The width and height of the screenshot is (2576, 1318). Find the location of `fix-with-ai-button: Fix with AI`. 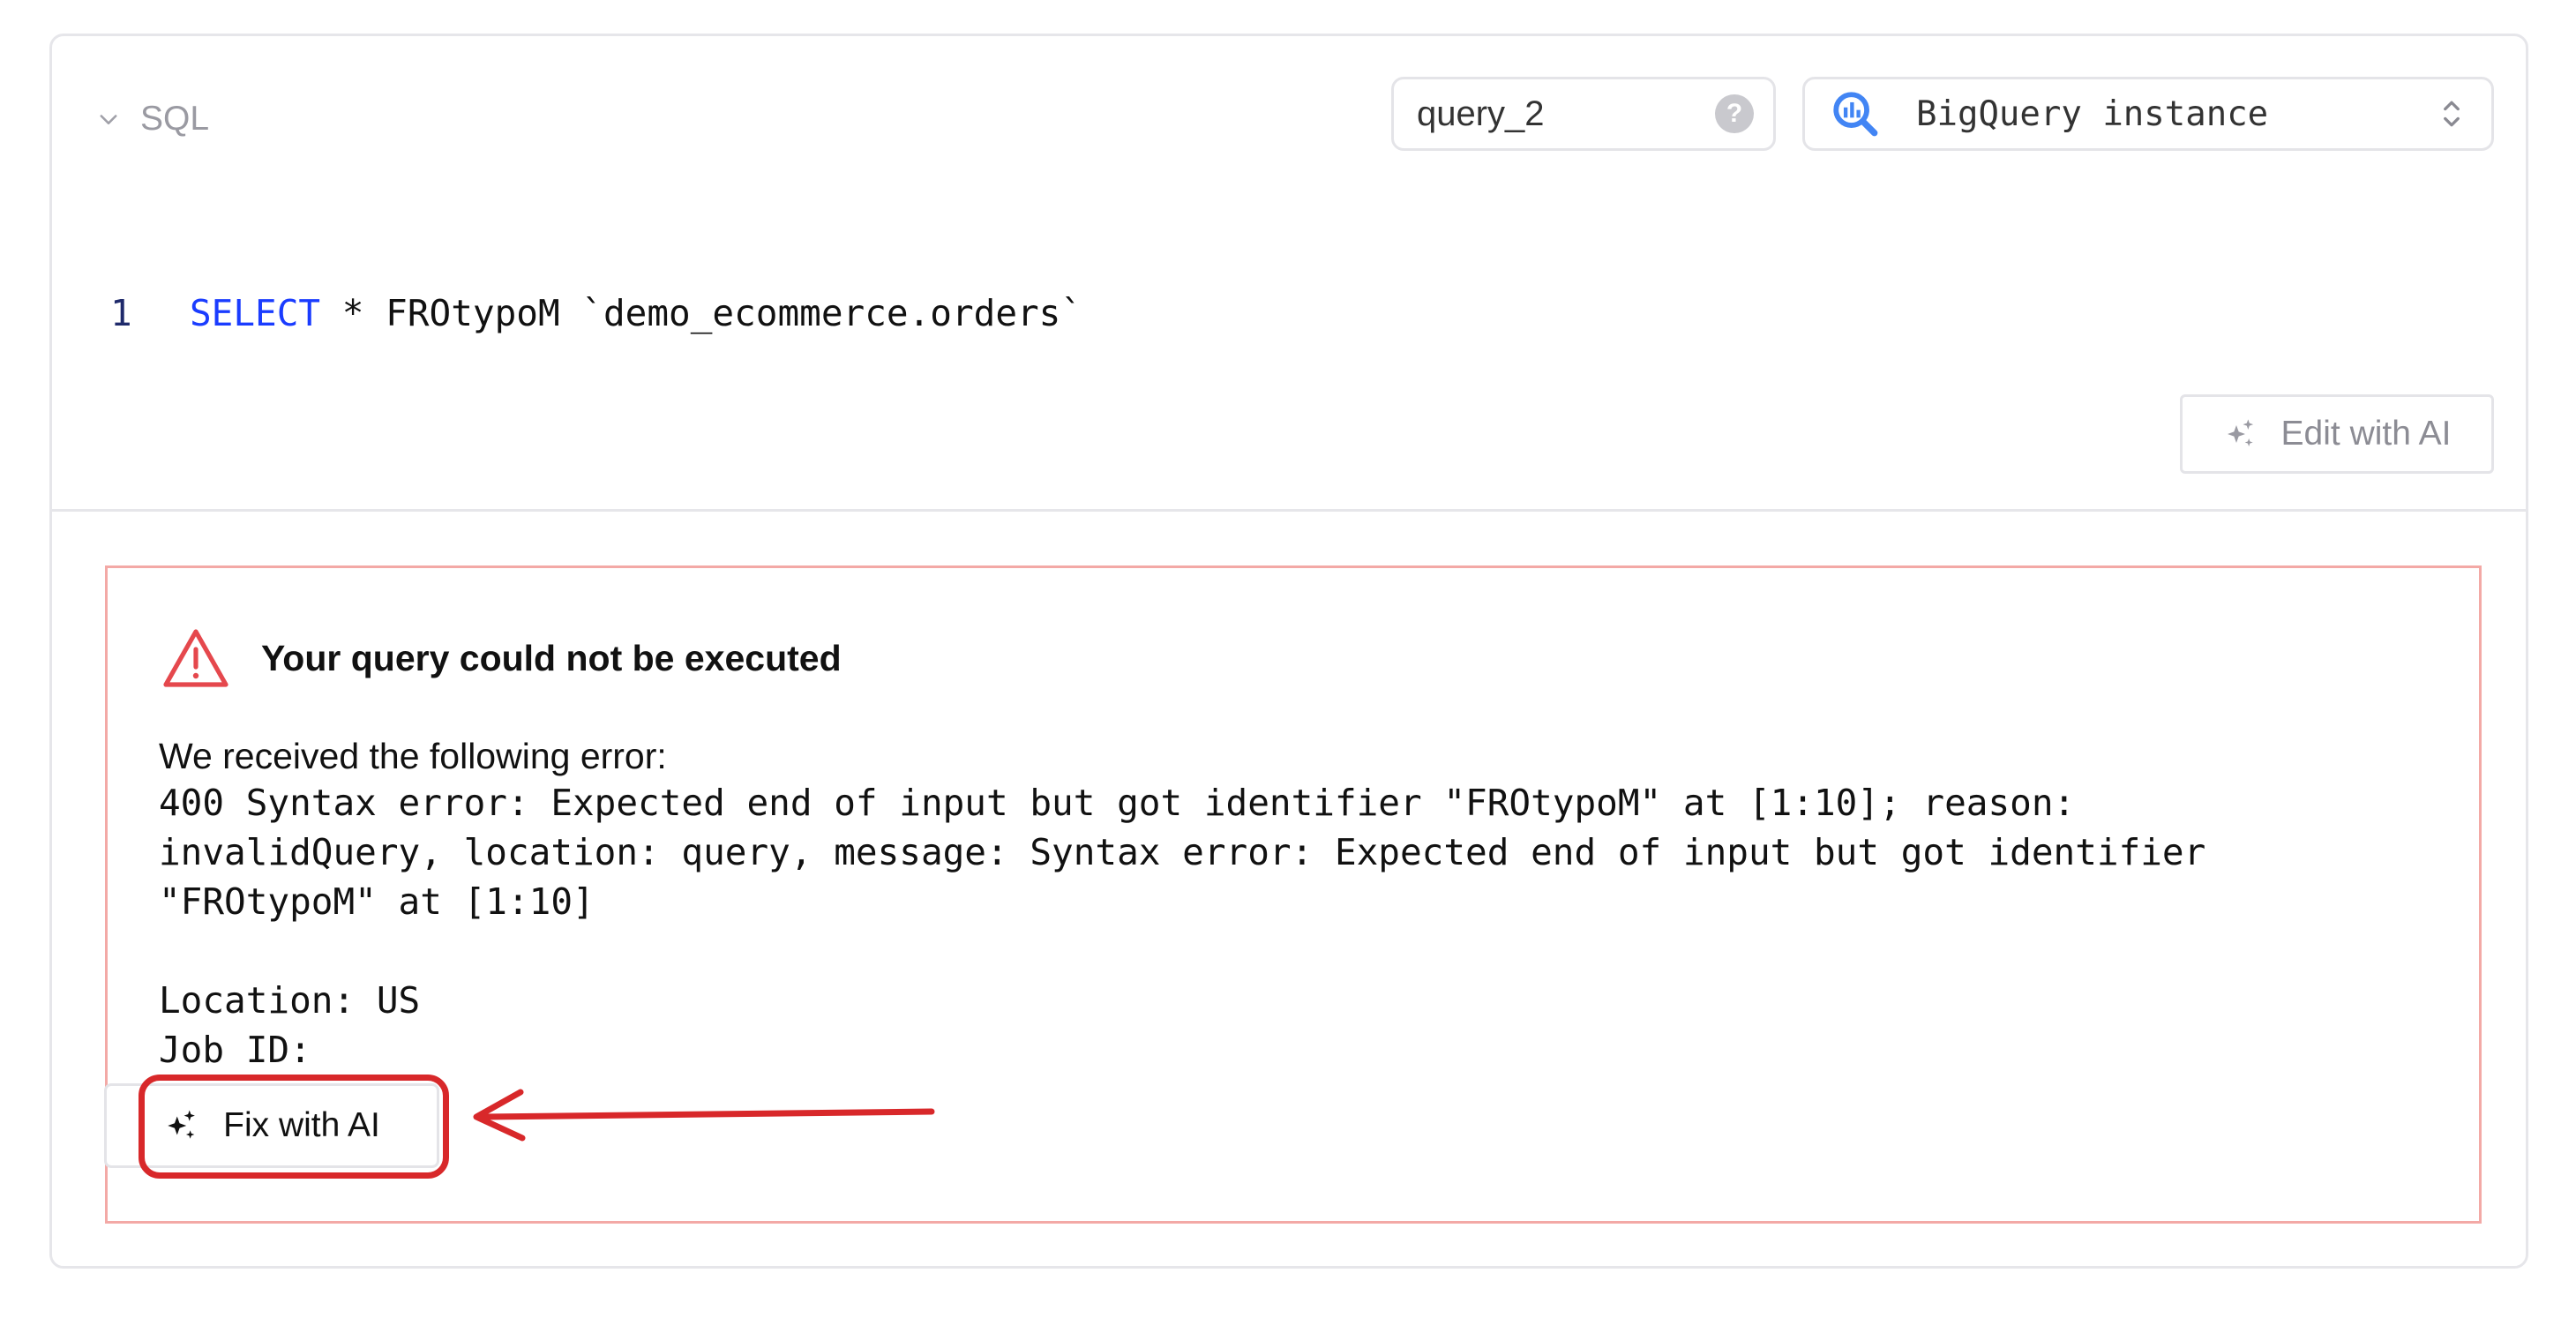

fix-with-ai-button: Fix with AI is located at coordinates (271, 1125).